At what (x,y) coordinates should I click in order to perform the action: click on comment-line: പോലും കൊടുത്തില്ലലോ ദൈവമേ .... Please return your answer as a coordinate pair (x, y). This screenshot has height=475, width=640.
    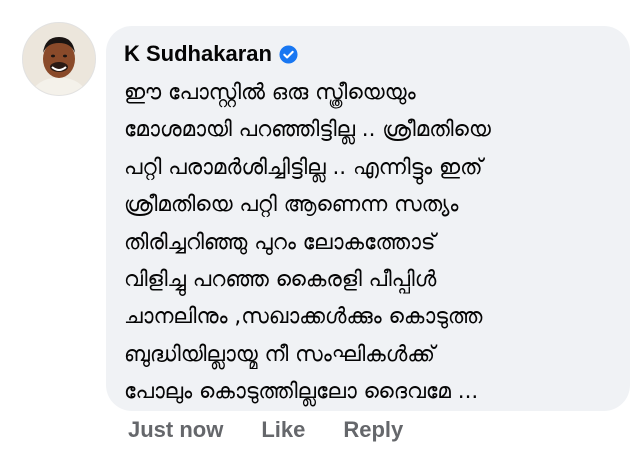
    Looking at the image, I should click on (301, 392).